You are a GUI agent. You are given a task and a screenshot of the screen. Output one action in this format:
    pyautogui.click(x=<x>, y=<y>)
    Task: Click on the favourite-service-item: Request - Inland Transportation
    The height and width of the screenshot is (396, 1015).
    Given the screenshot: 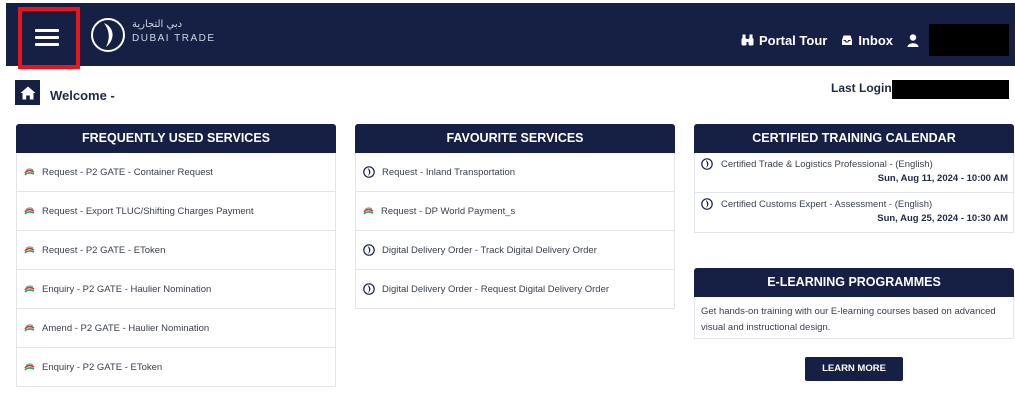 What is the action you would take?
    pyautogui.click(x=515, y=172)
    